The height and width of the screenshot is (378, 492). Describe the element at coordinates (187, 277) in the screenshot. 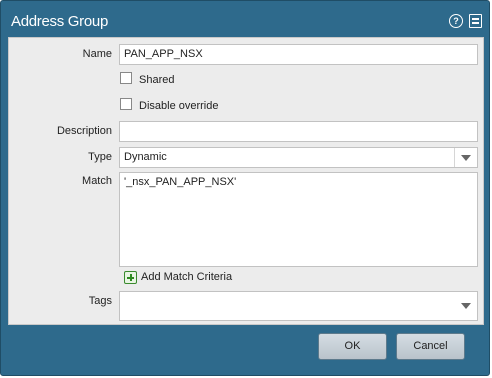

I see `add-match-criteria-label: Add Match Criteria` at that location.